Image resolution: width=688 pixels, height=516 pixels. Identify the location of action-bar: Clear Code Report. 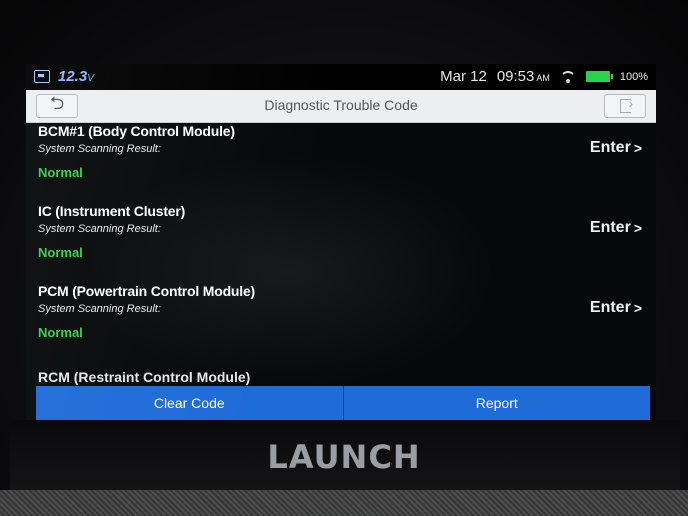
(343, 403).